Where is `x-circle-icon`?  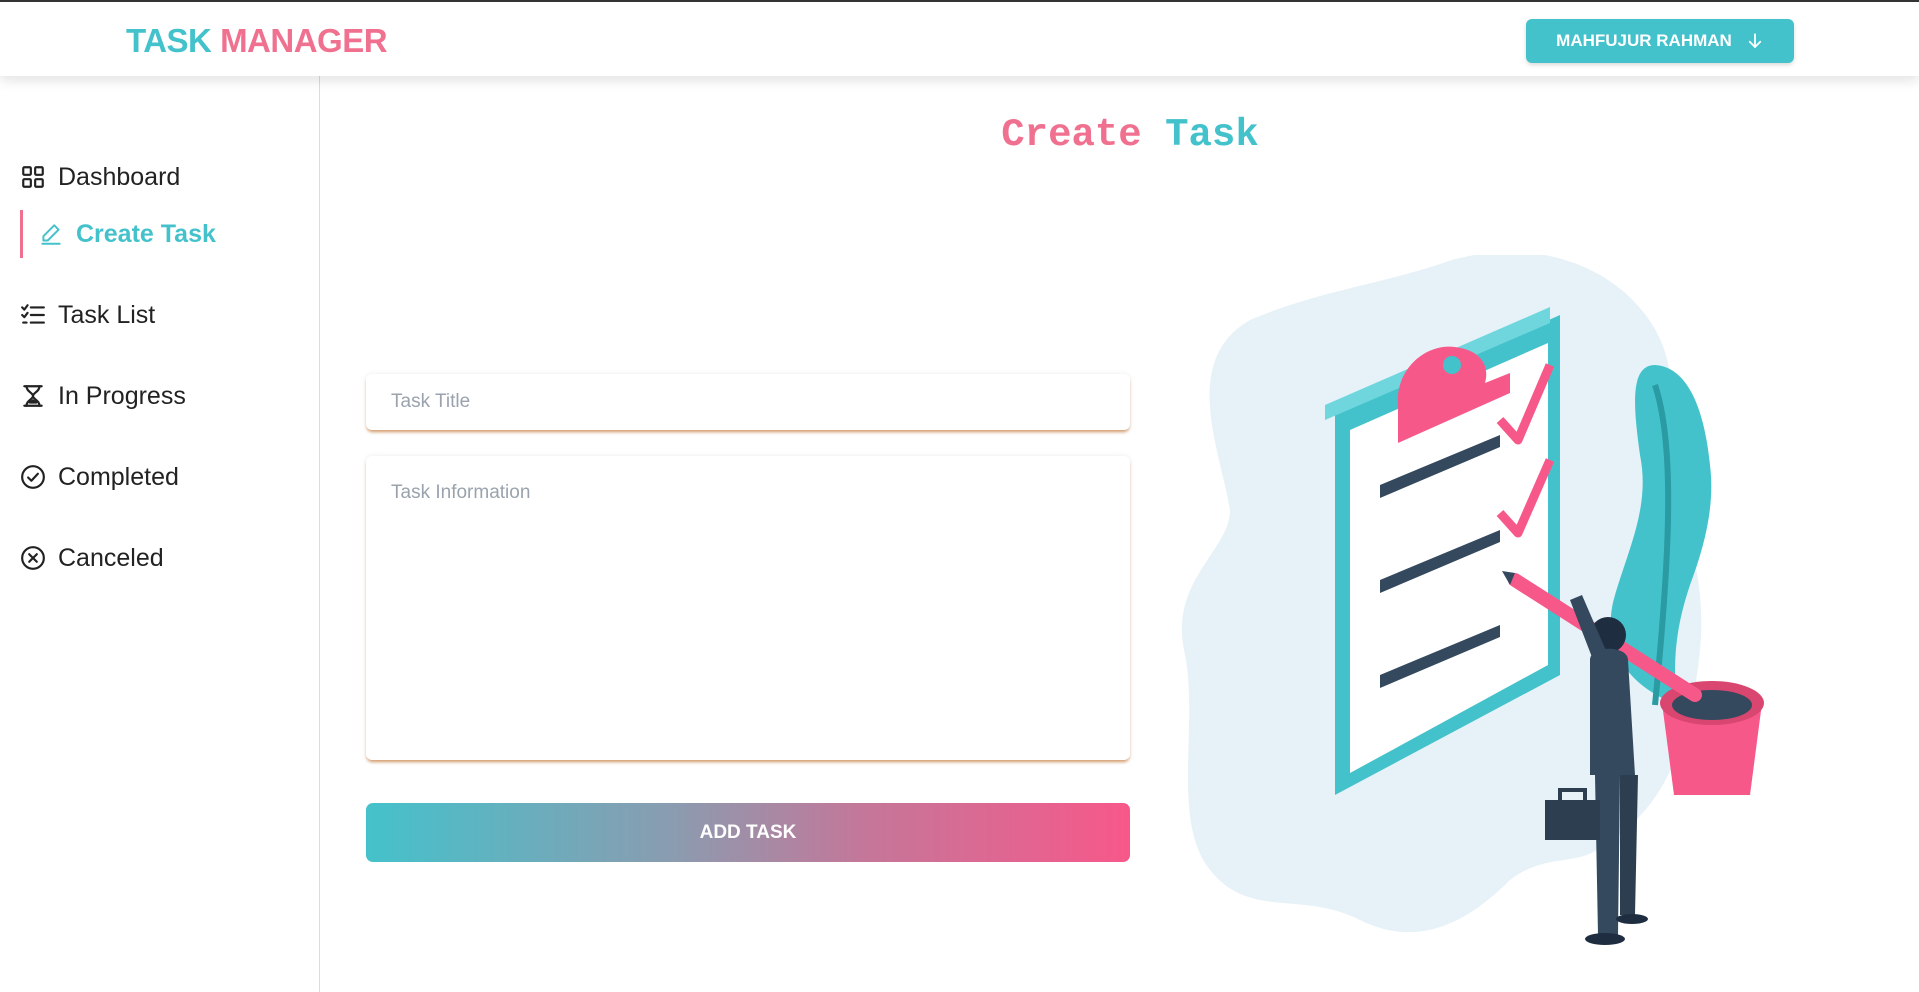
x-circle-icon is located at coordinates (33, 558).